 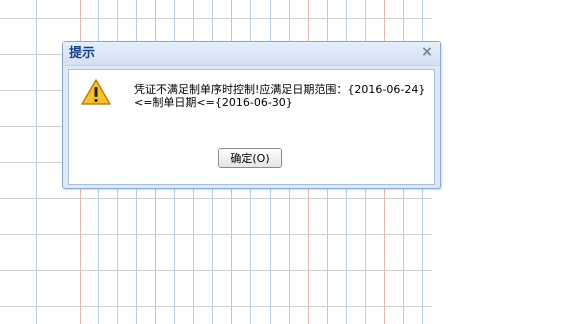 What do you see at coordinates (96, 92) in the screenshot?
I see `warning-icon` at bounding box center [96, 92].